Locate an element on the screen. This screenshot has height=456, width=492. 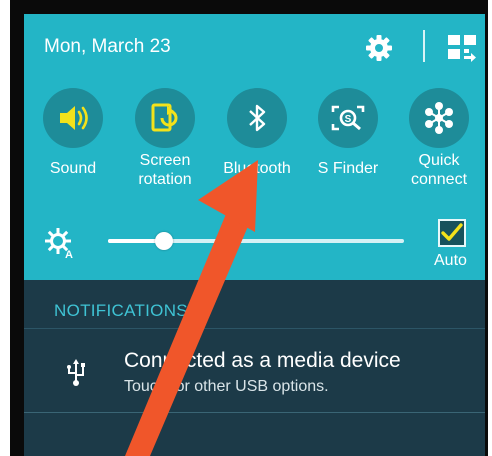
svg-text: S is located at coordinates (348, 119).